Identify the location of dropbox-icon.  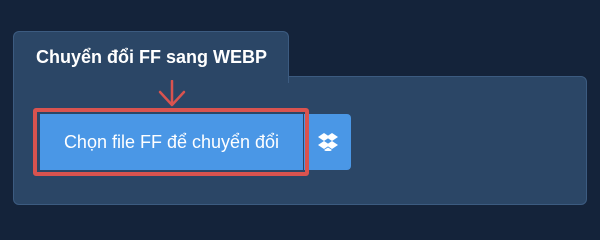
(327, 142).